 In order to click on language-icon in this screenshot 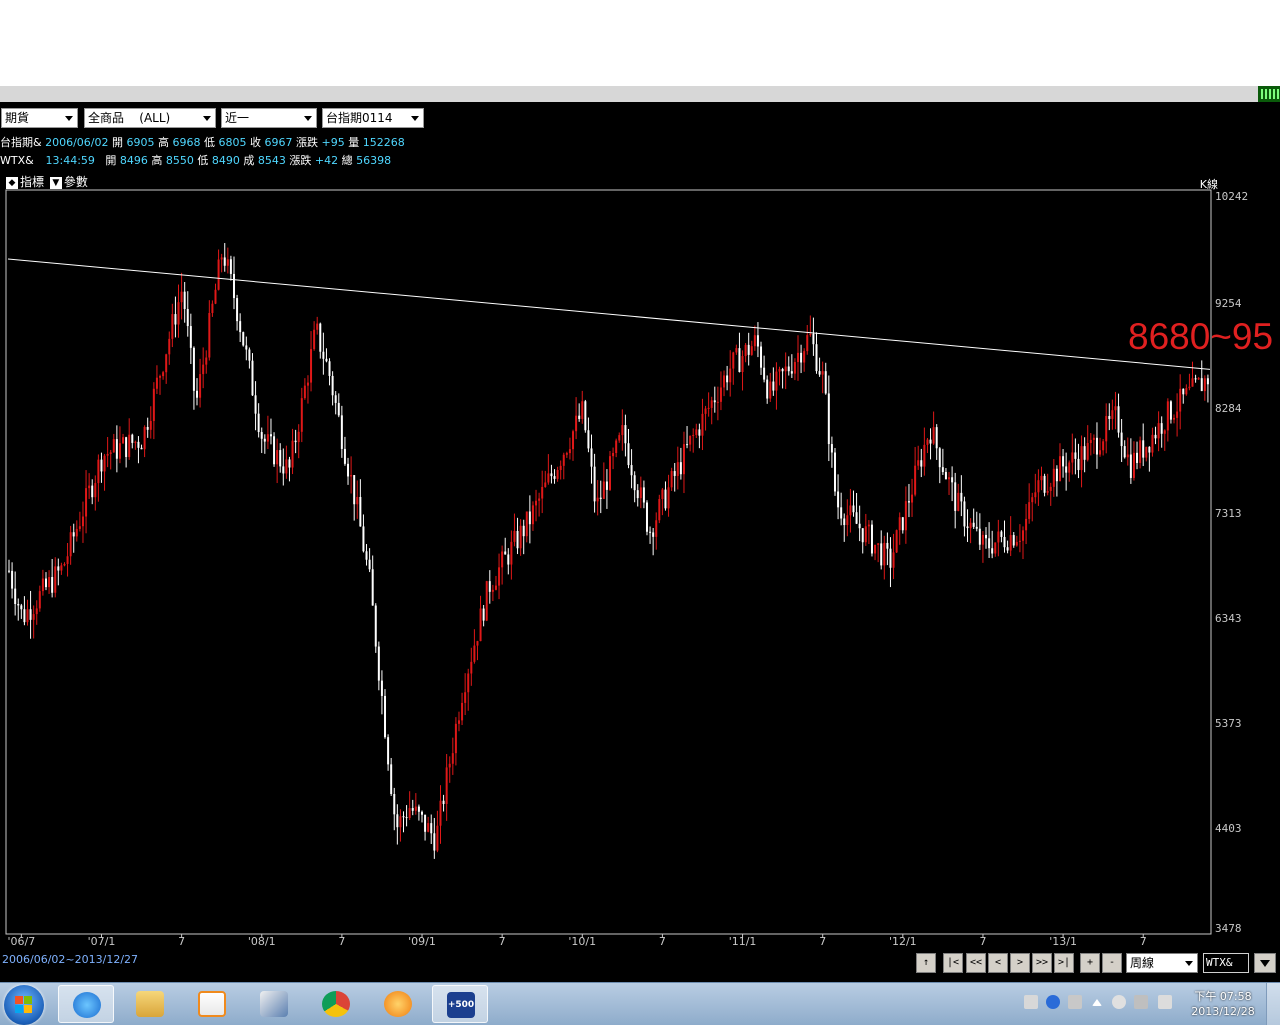, I will do `click(1075, 1002)`.